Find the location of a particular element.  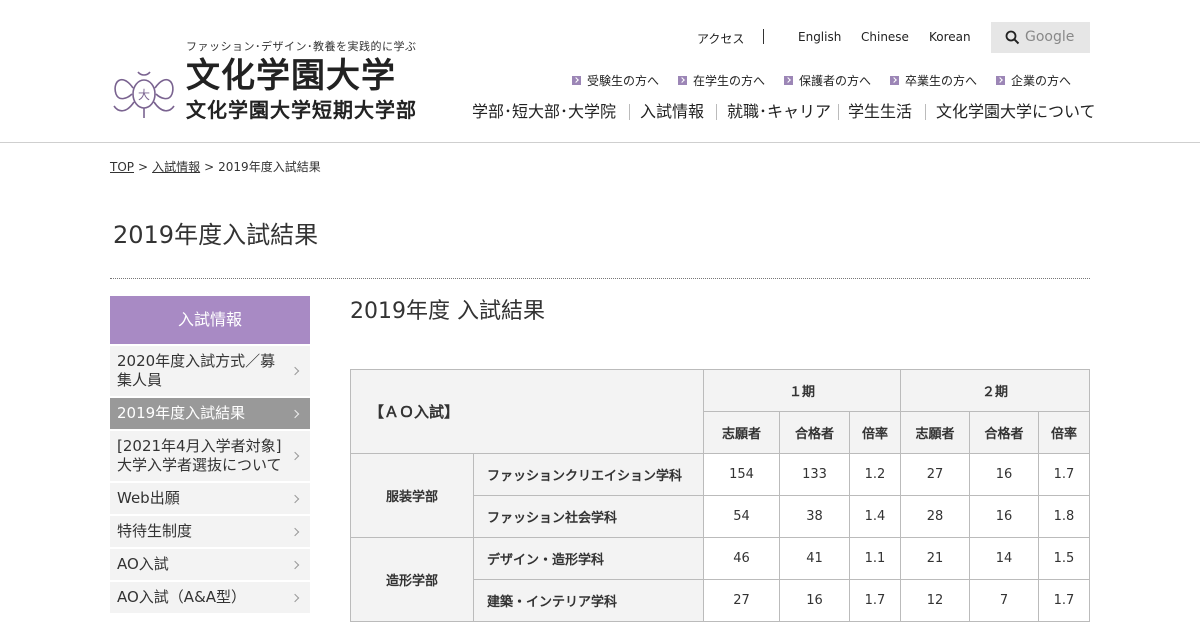

value-cell: 38 is located at coordinates (814, 516).